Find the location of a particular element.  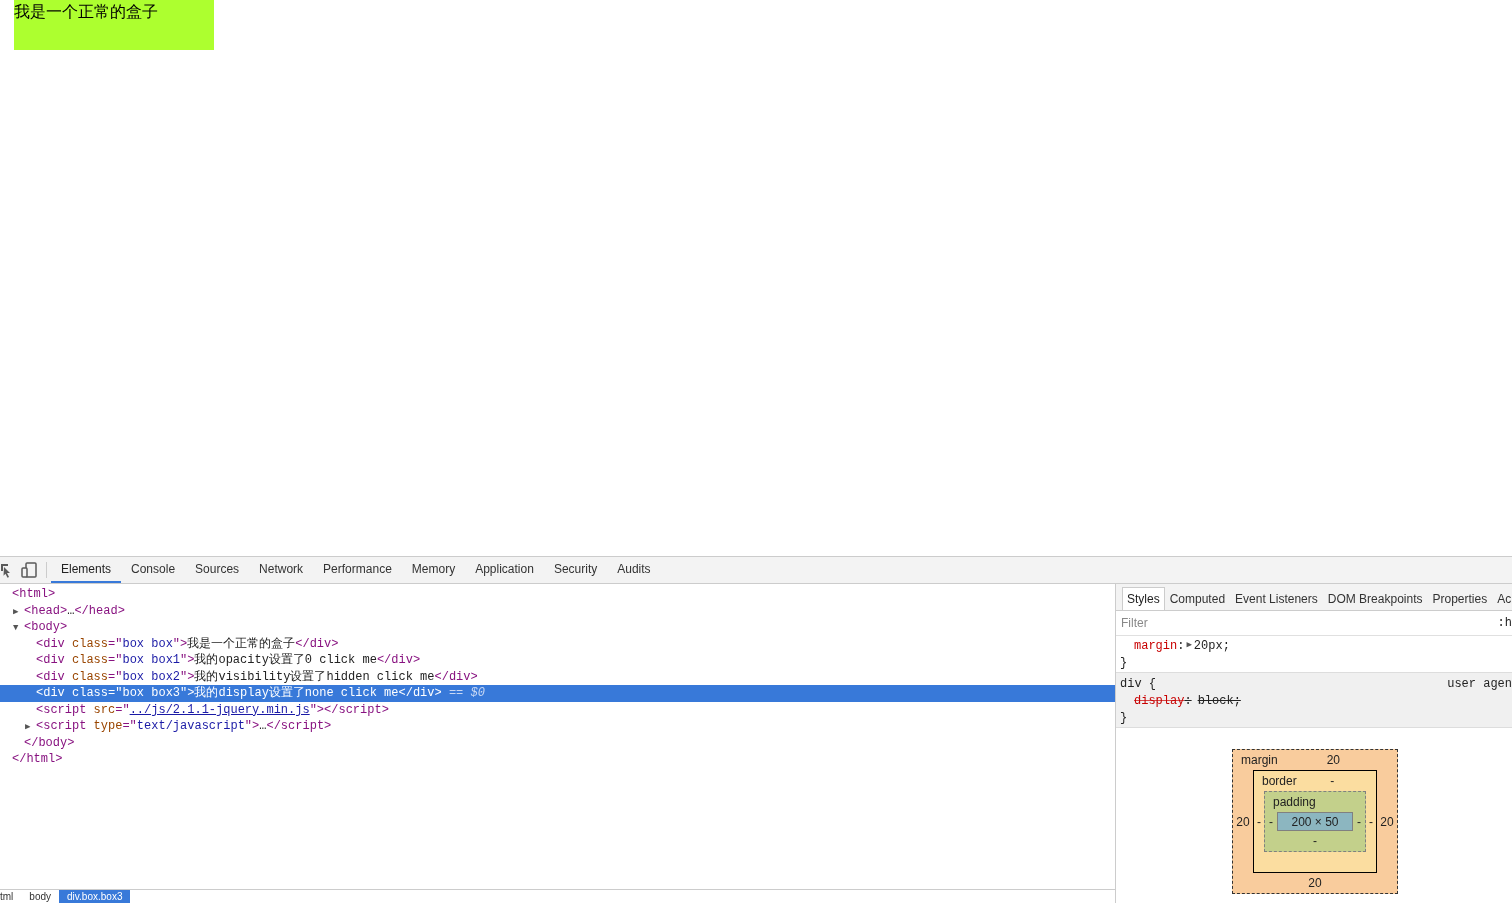

panel-tab: Sources is located at coordinates (217, 570).